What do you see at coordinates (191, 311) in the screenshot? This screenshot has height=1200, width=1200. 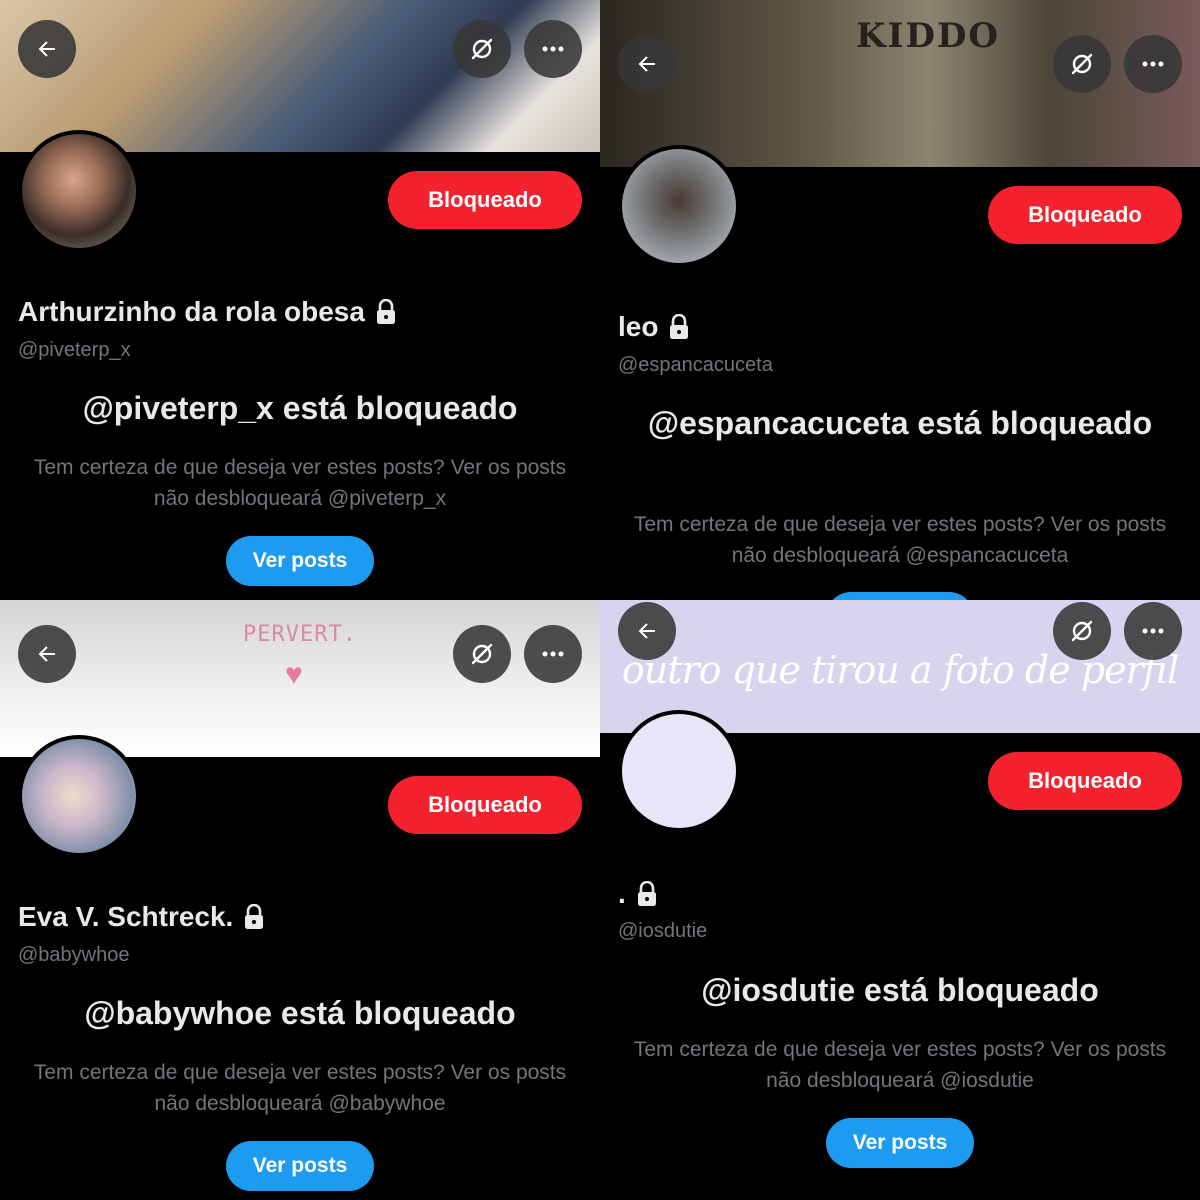 I see `display-name-text: Arthurzinho da rola obesa` at bounding box center [191, 311].